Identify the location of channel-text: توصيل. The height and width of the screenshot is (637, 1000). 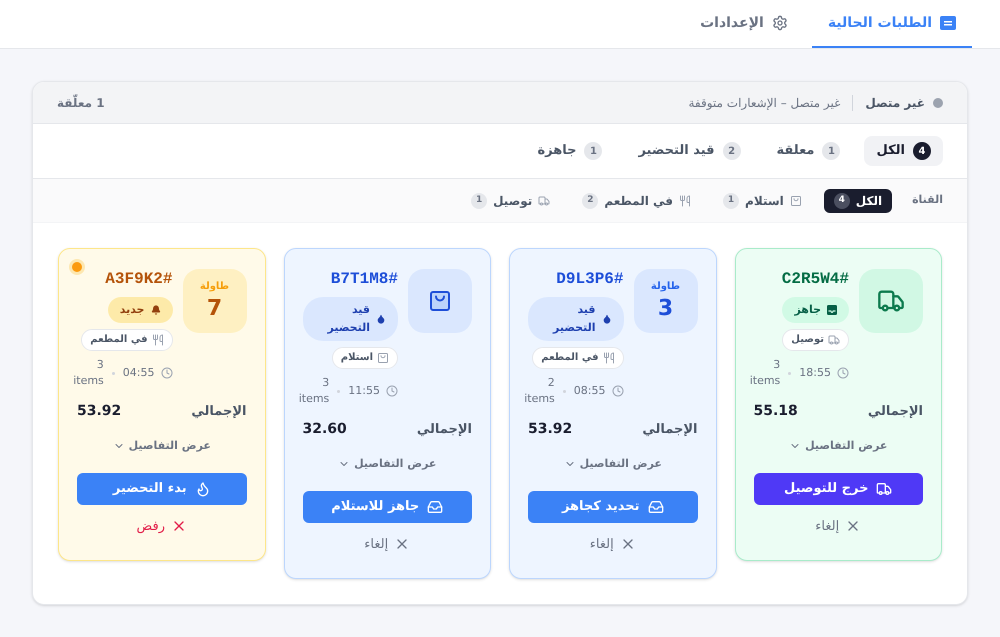
(807, 340).